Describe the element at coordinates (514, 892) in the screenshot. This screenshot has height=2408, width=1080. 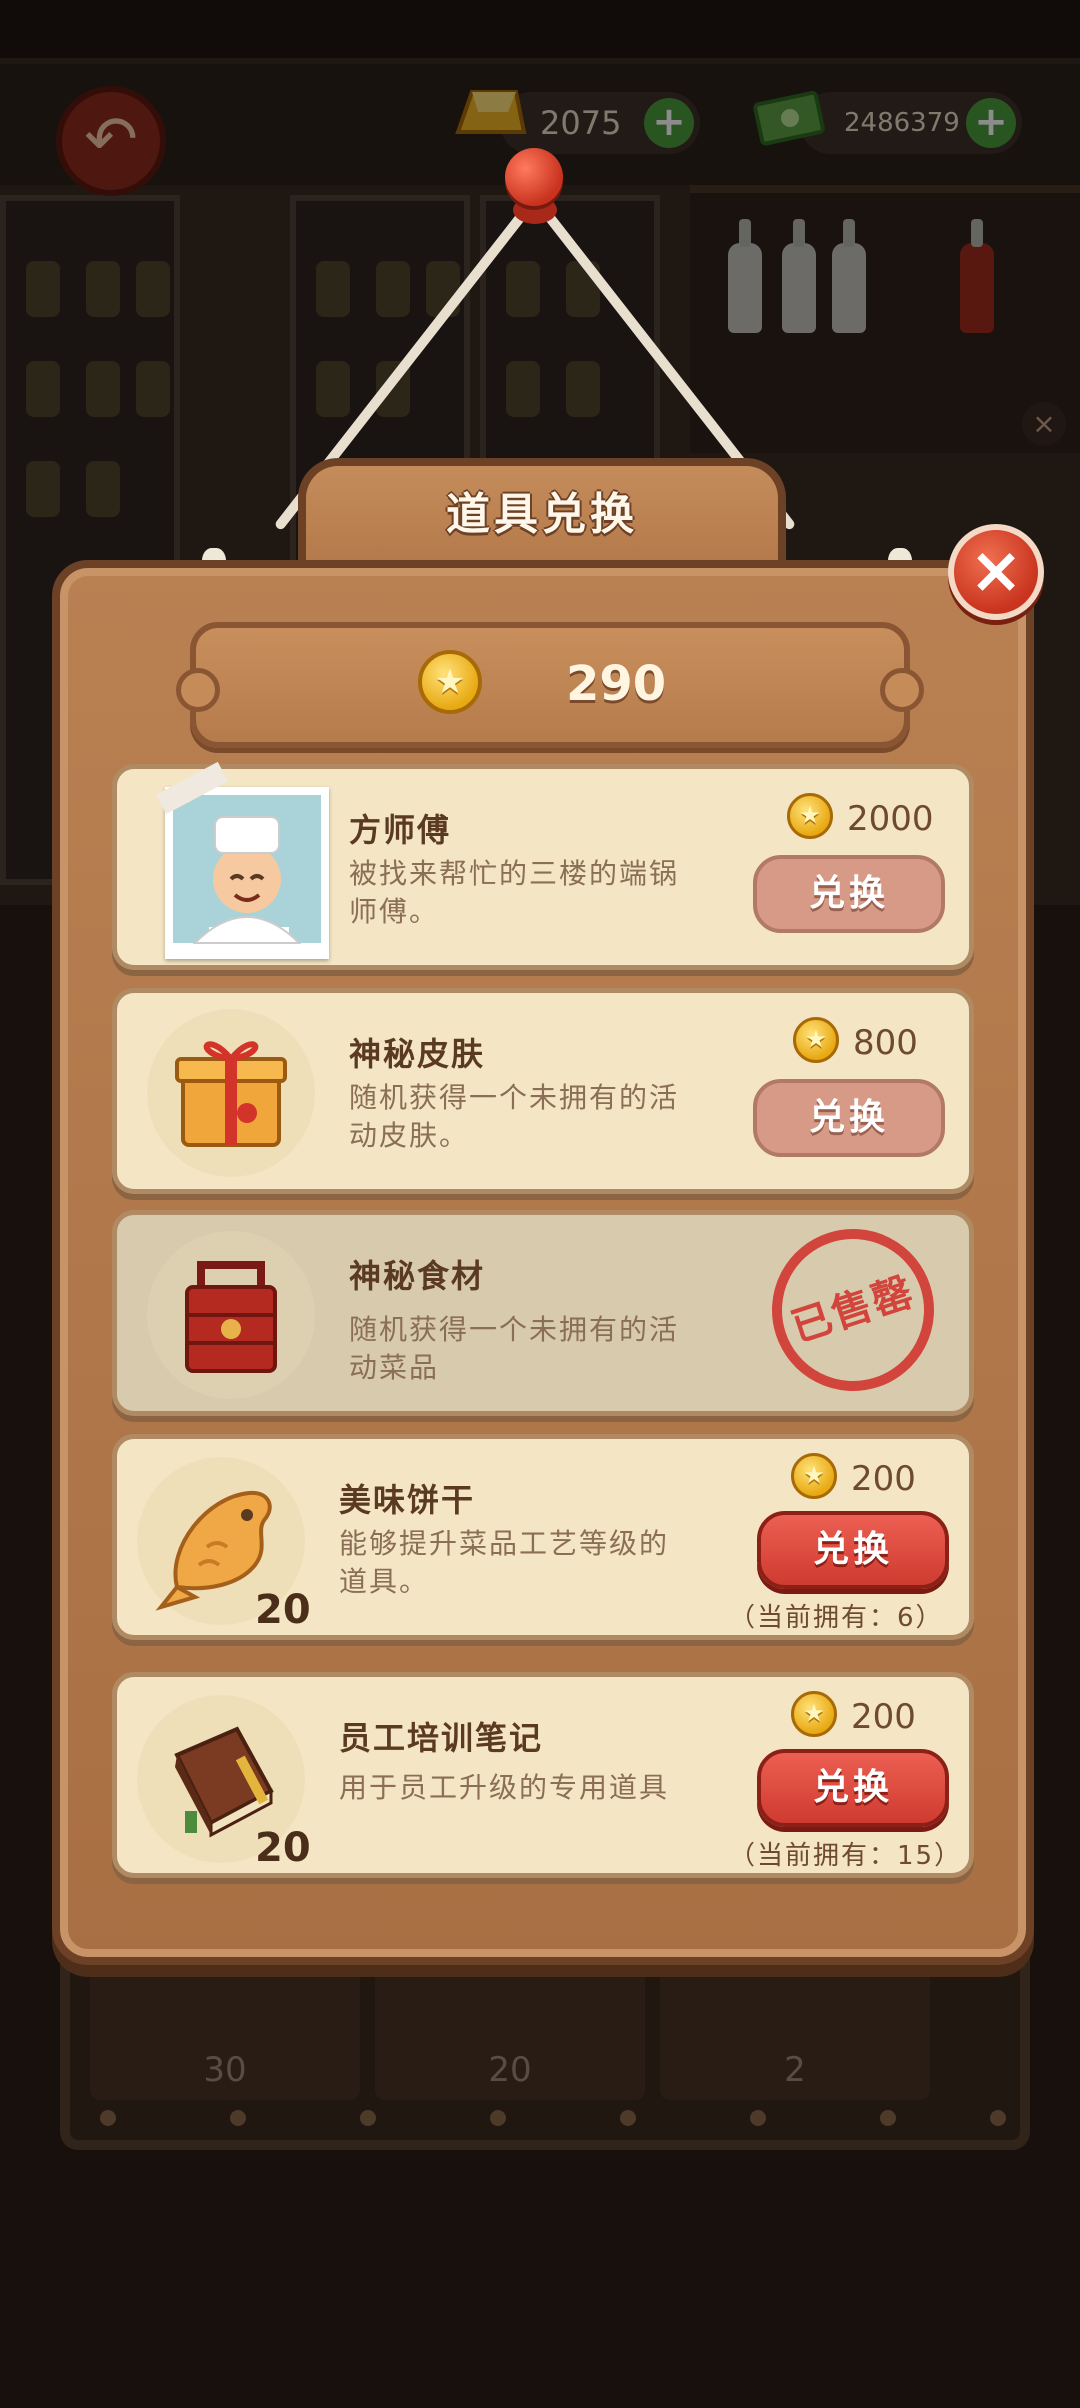
I see `item-description: 被找来帮忙的三楼的端锅师傅。` at that location.